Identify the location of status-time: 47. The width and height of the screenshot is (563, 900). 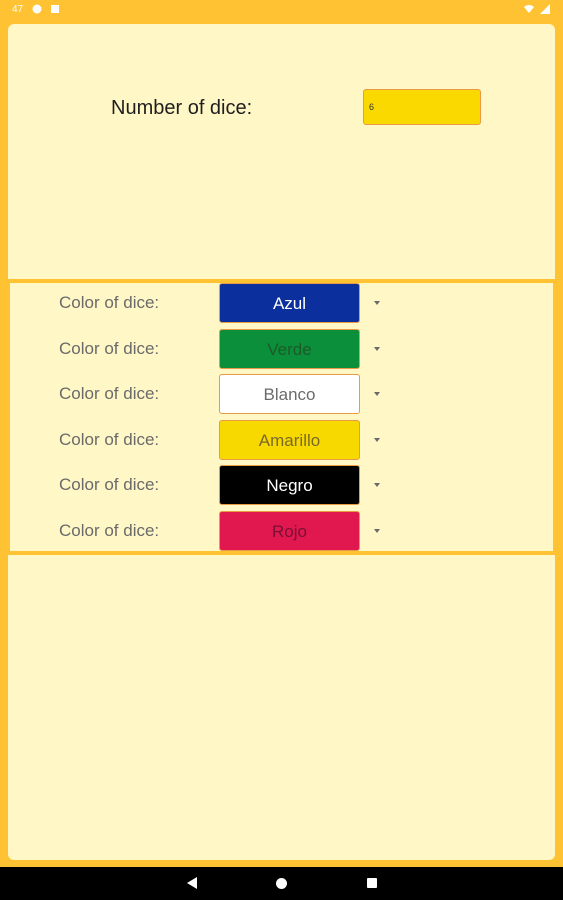
(18, 9).